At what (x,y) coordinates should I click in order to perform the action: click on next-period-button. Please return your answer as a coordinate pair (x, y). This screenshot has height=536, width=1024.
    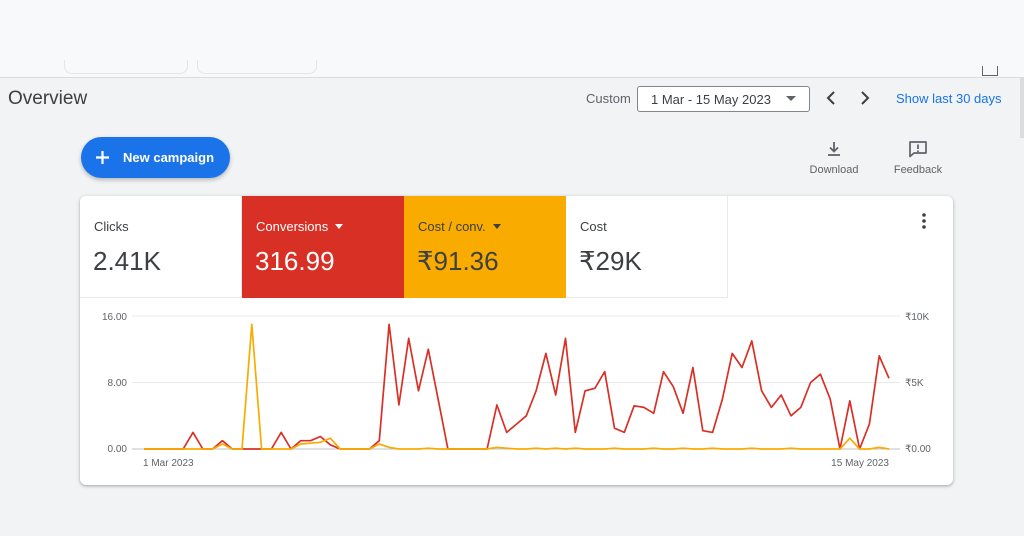
    Looking at the image, I should click on (865, 98).